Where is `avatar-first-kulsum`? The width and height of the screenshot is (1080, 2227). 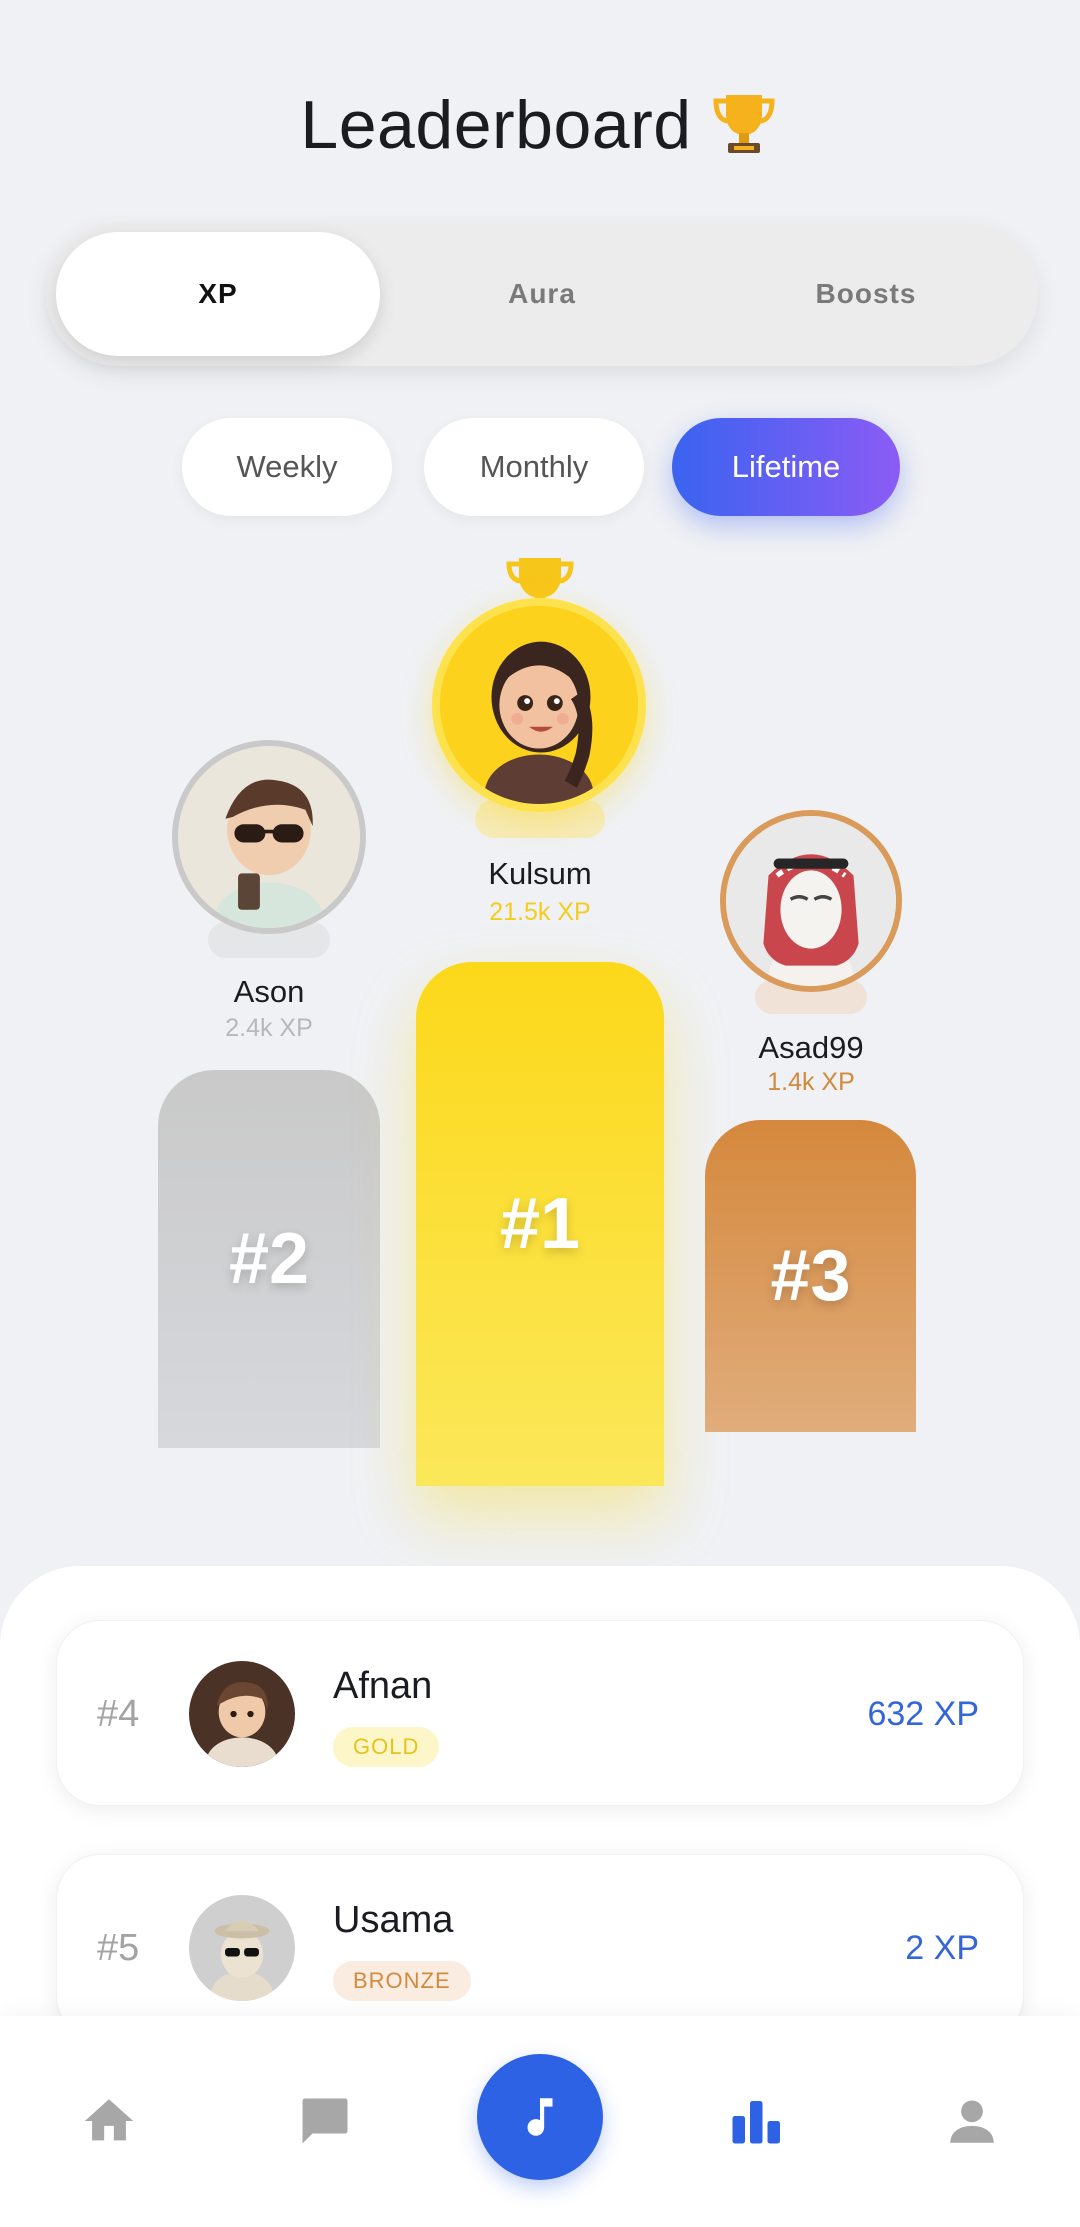
avatar-first-kulsum is located at coordinates (539, 705).